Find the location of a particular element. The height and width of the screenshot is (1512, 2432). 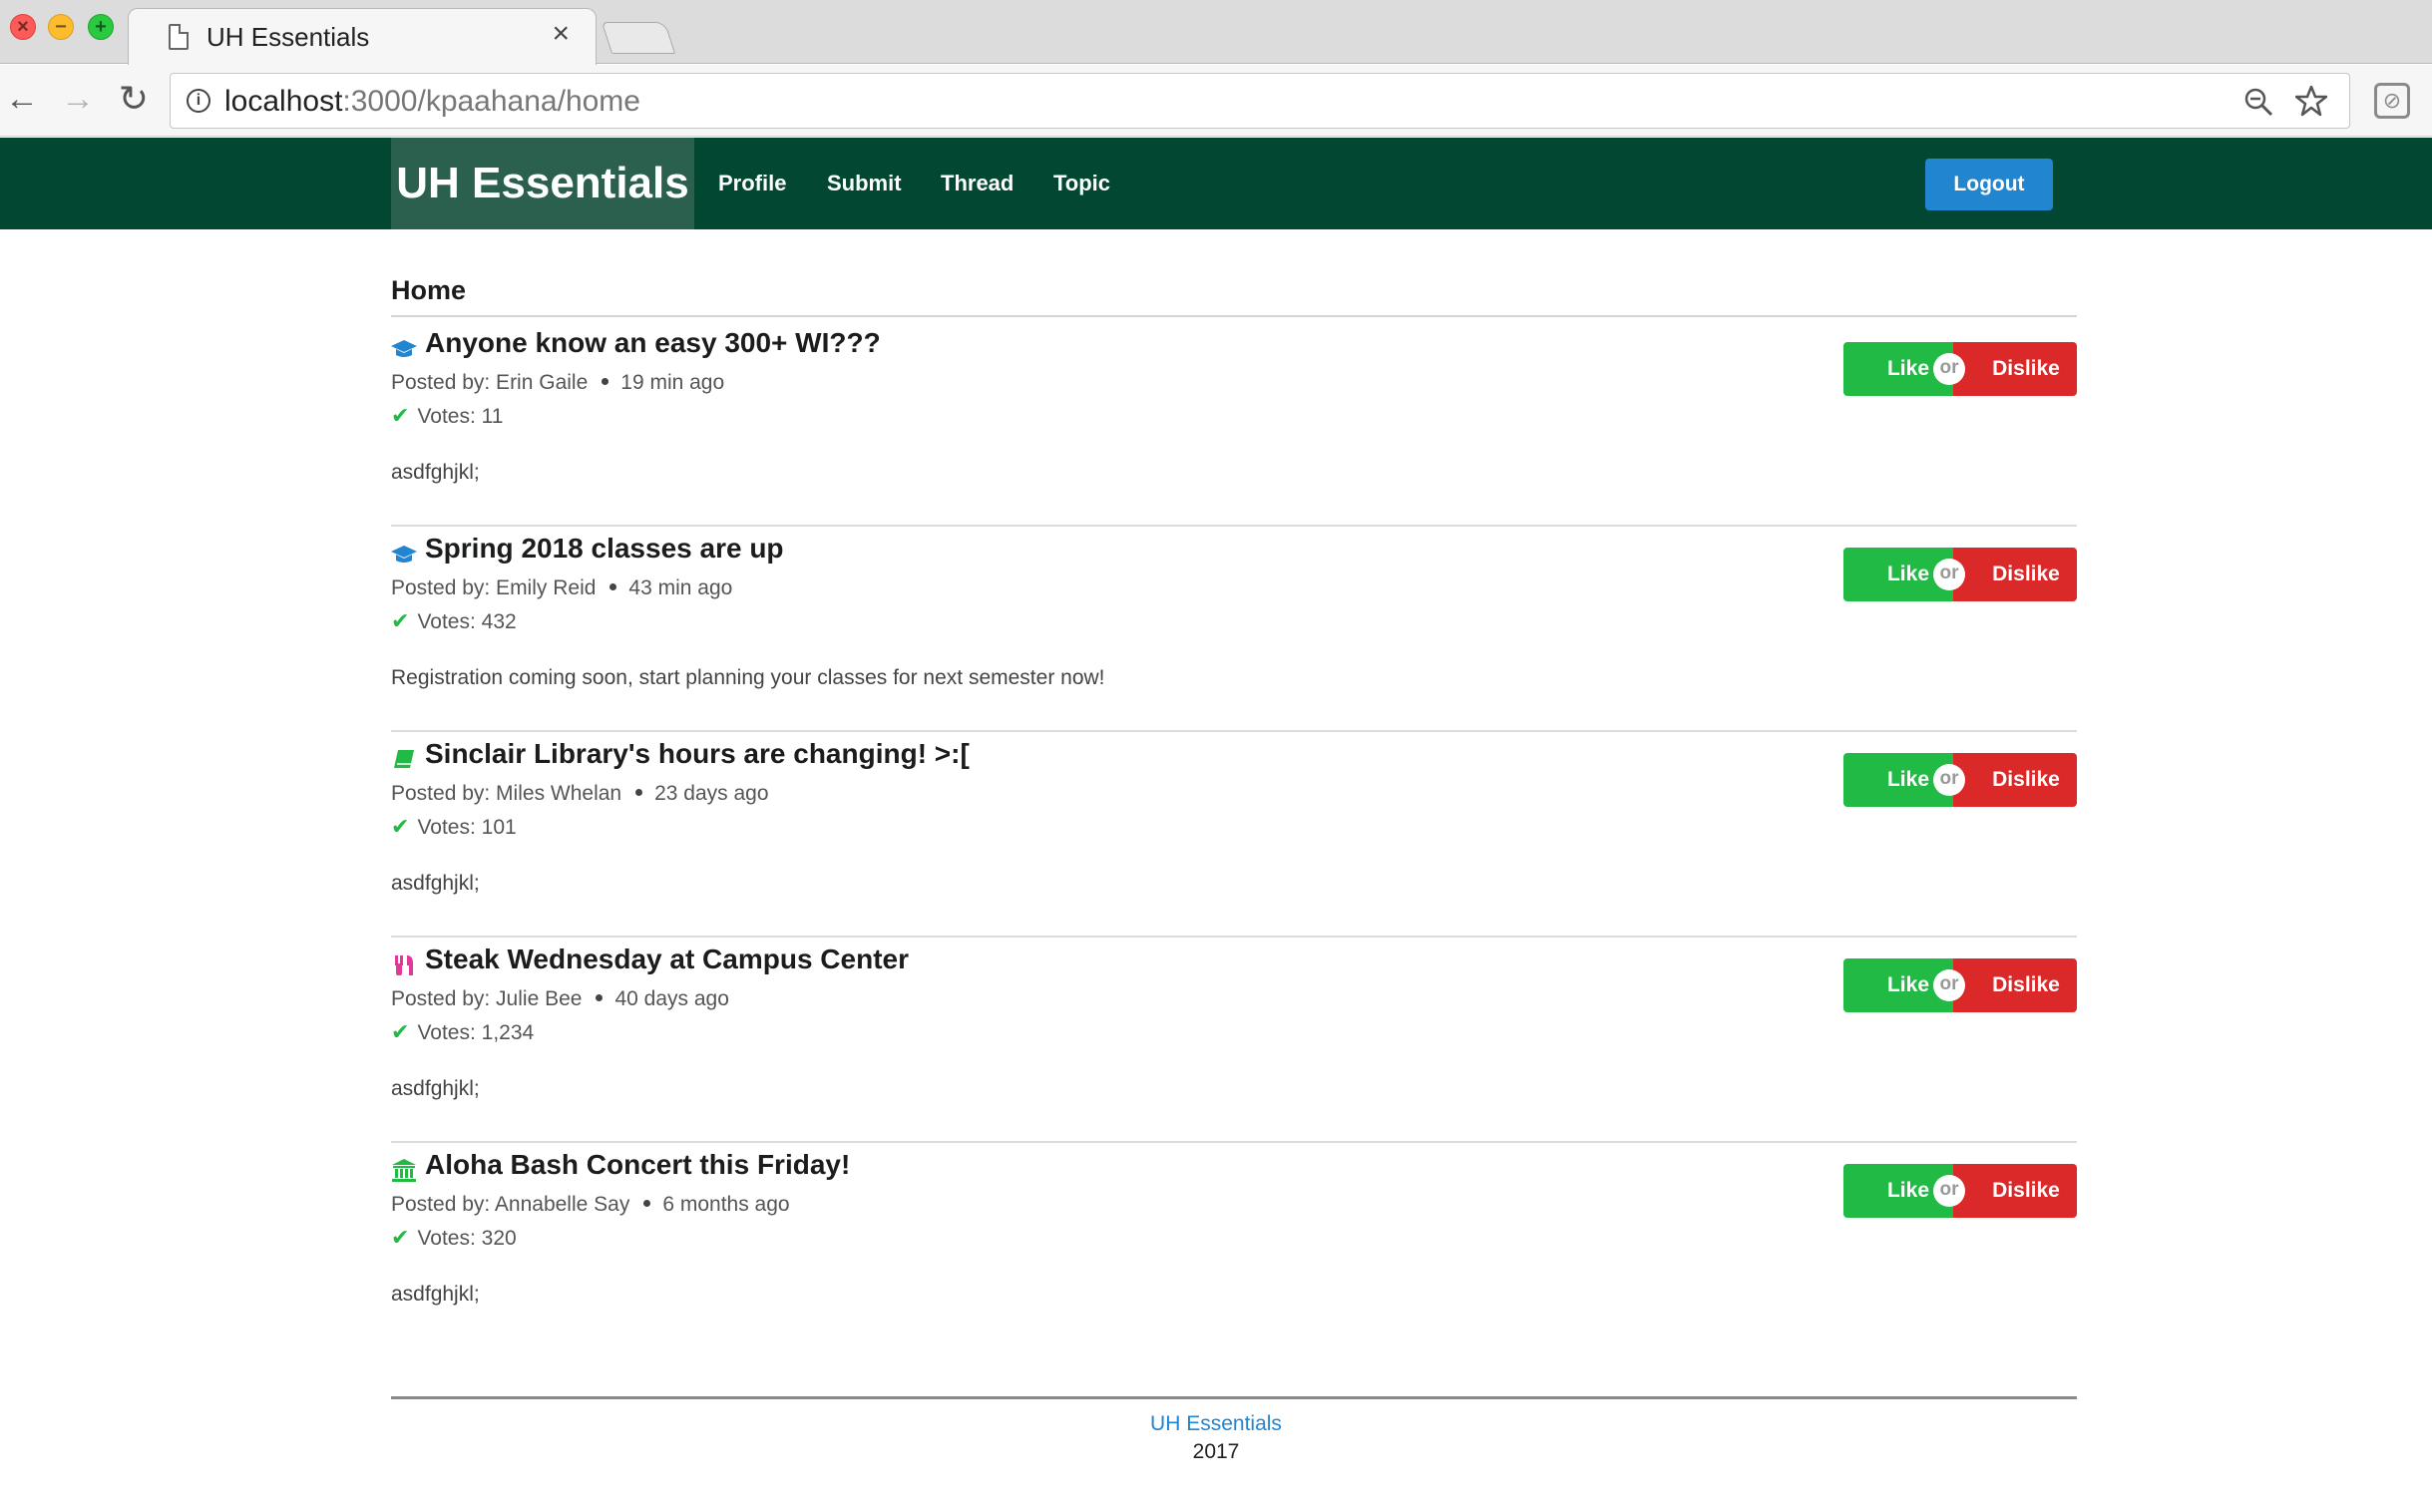

utensils-icon is located at coordinates (404, 965).